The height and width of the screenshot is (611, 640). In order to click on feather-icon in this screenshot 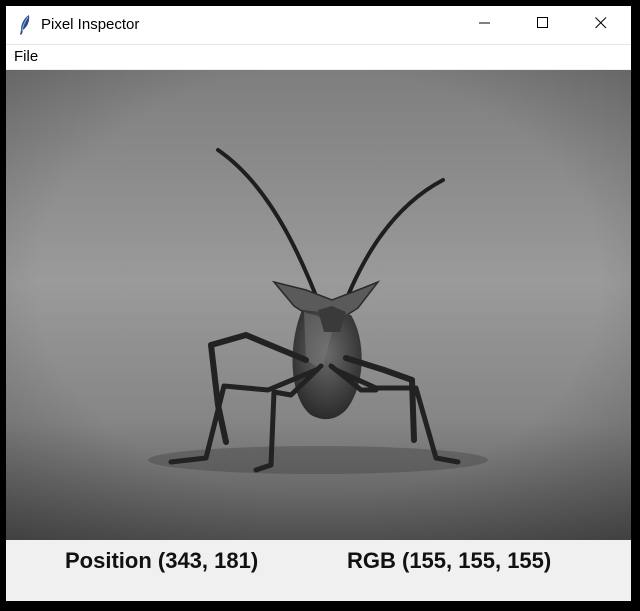, I will do `click(25, 25)`.